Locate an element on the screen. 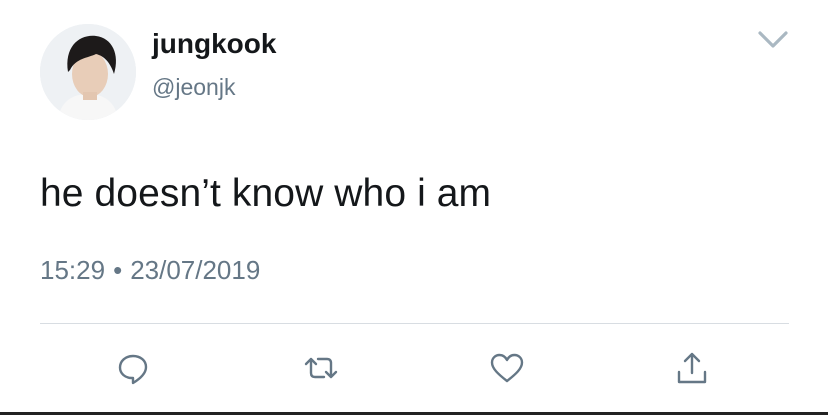 The width and height of the screenshot is (828, 415). heart-icon is located at coordinates (507, 368).